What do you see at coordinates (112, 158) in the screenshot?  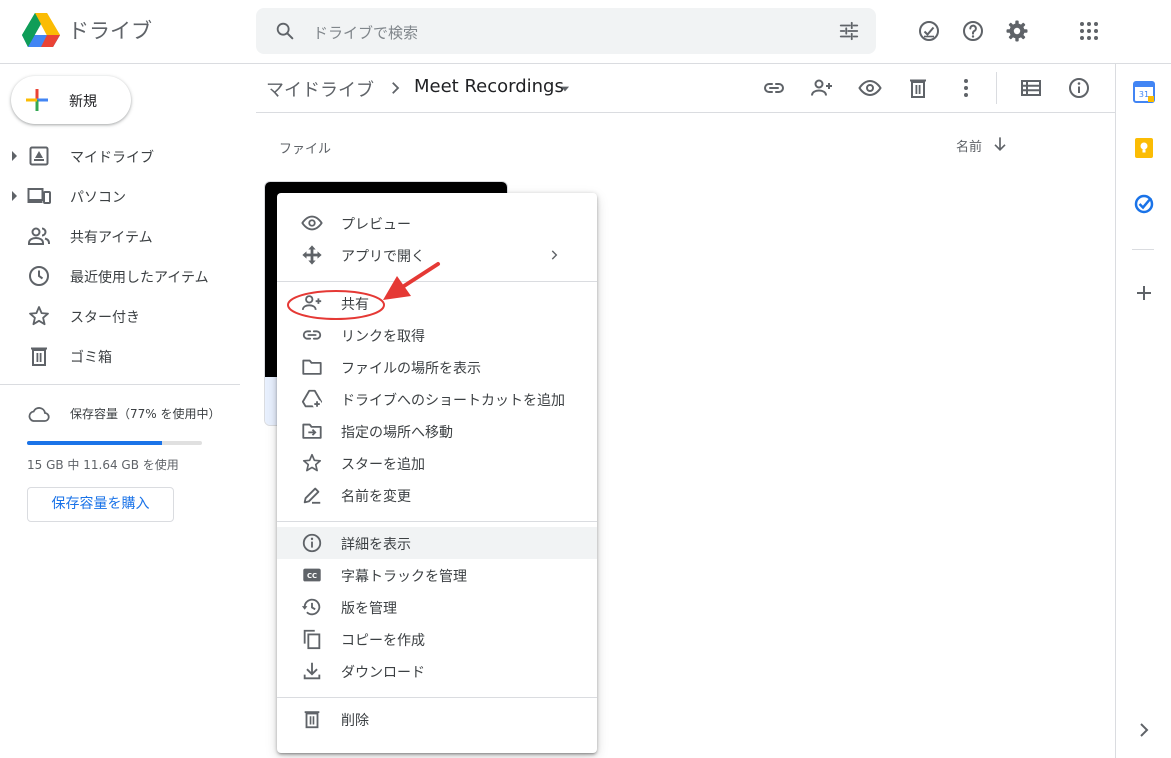 I see `sidebar-item-label: マイドライブ` at bounding box center [112, 158].